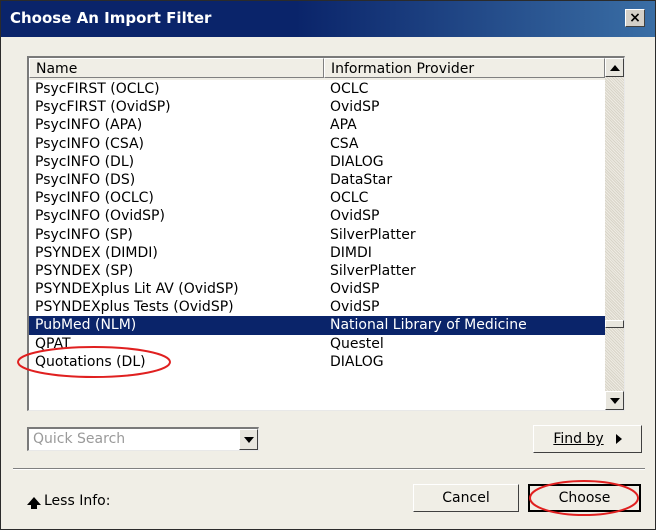  Describe the element at coordinates (317, 107) in the screenshot. I see `list-row: PsycFIRST (OvidSP) OvidSP` at that location.